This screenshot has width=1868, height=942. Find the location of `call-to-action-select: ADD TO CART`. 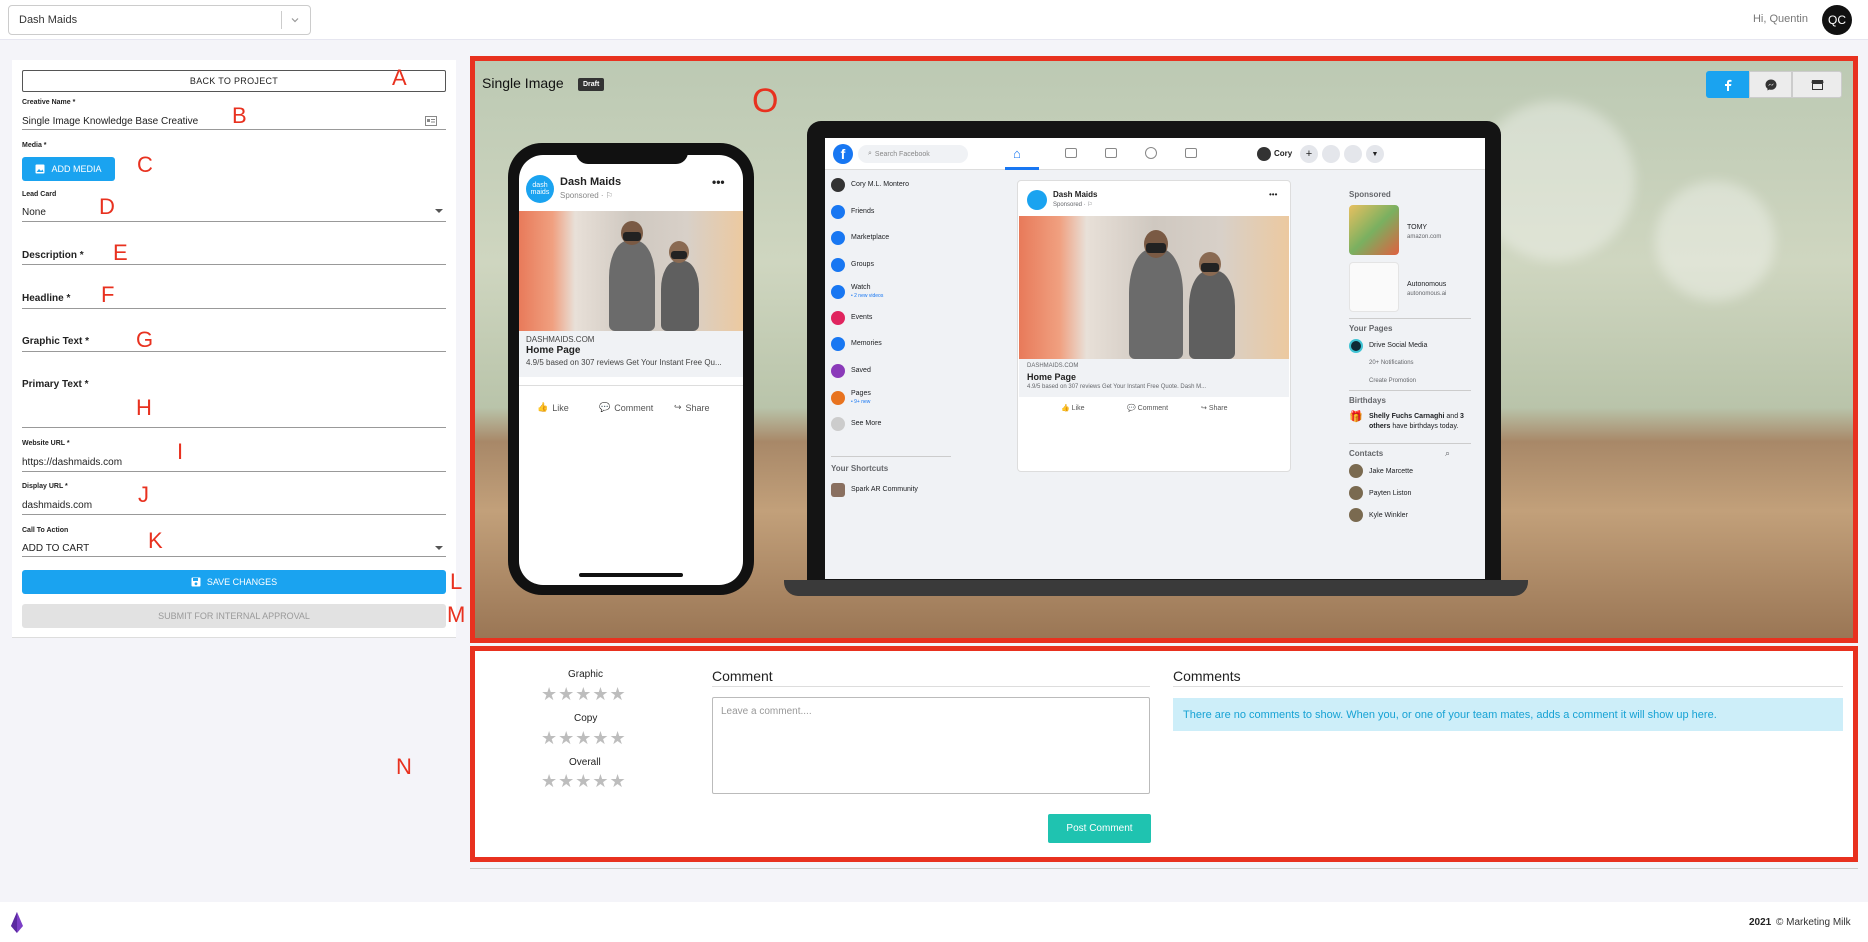

call-to-action-select: ADD TO CART is located at coordinates (55, 548).